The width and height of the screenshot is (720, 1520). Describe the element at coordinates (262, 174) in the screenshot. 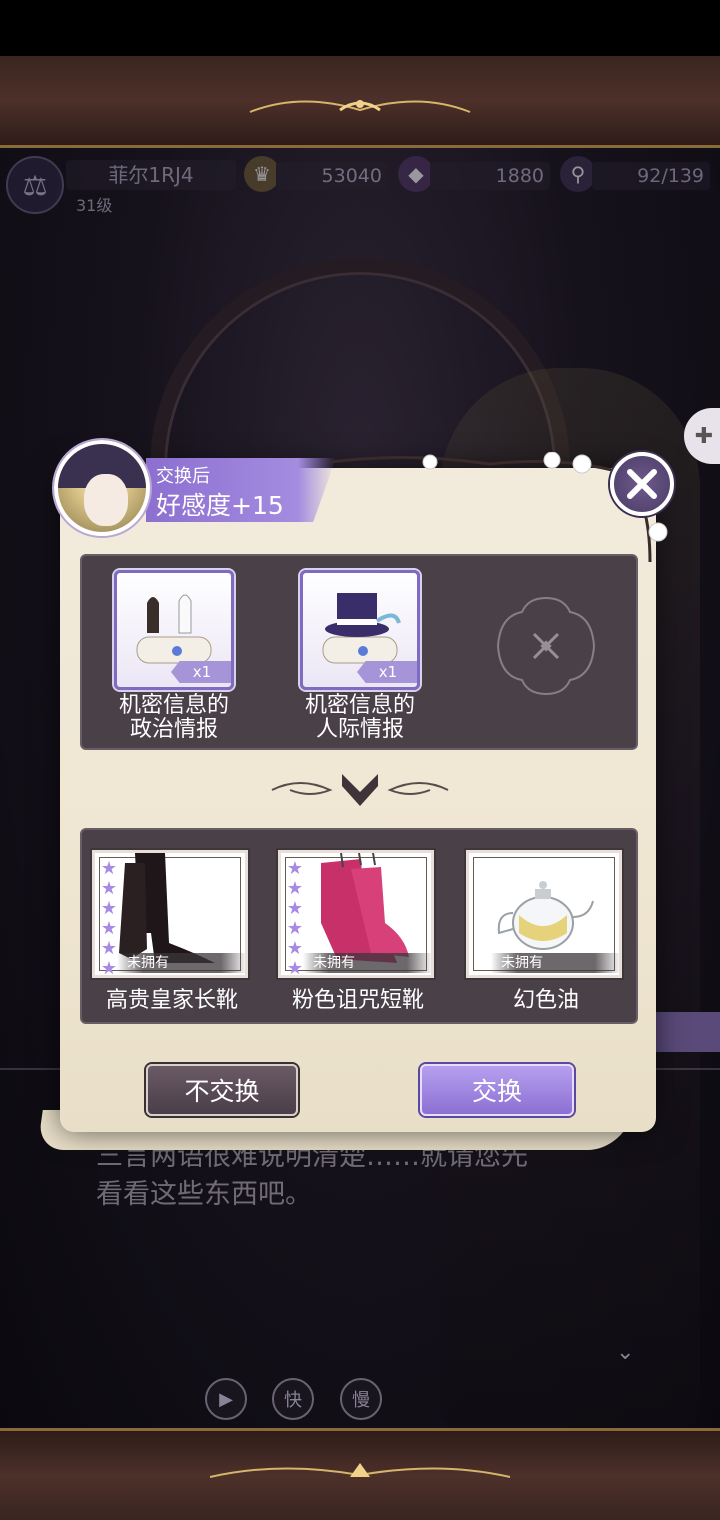

I see `gold-coin-icon: ♛` at that location.